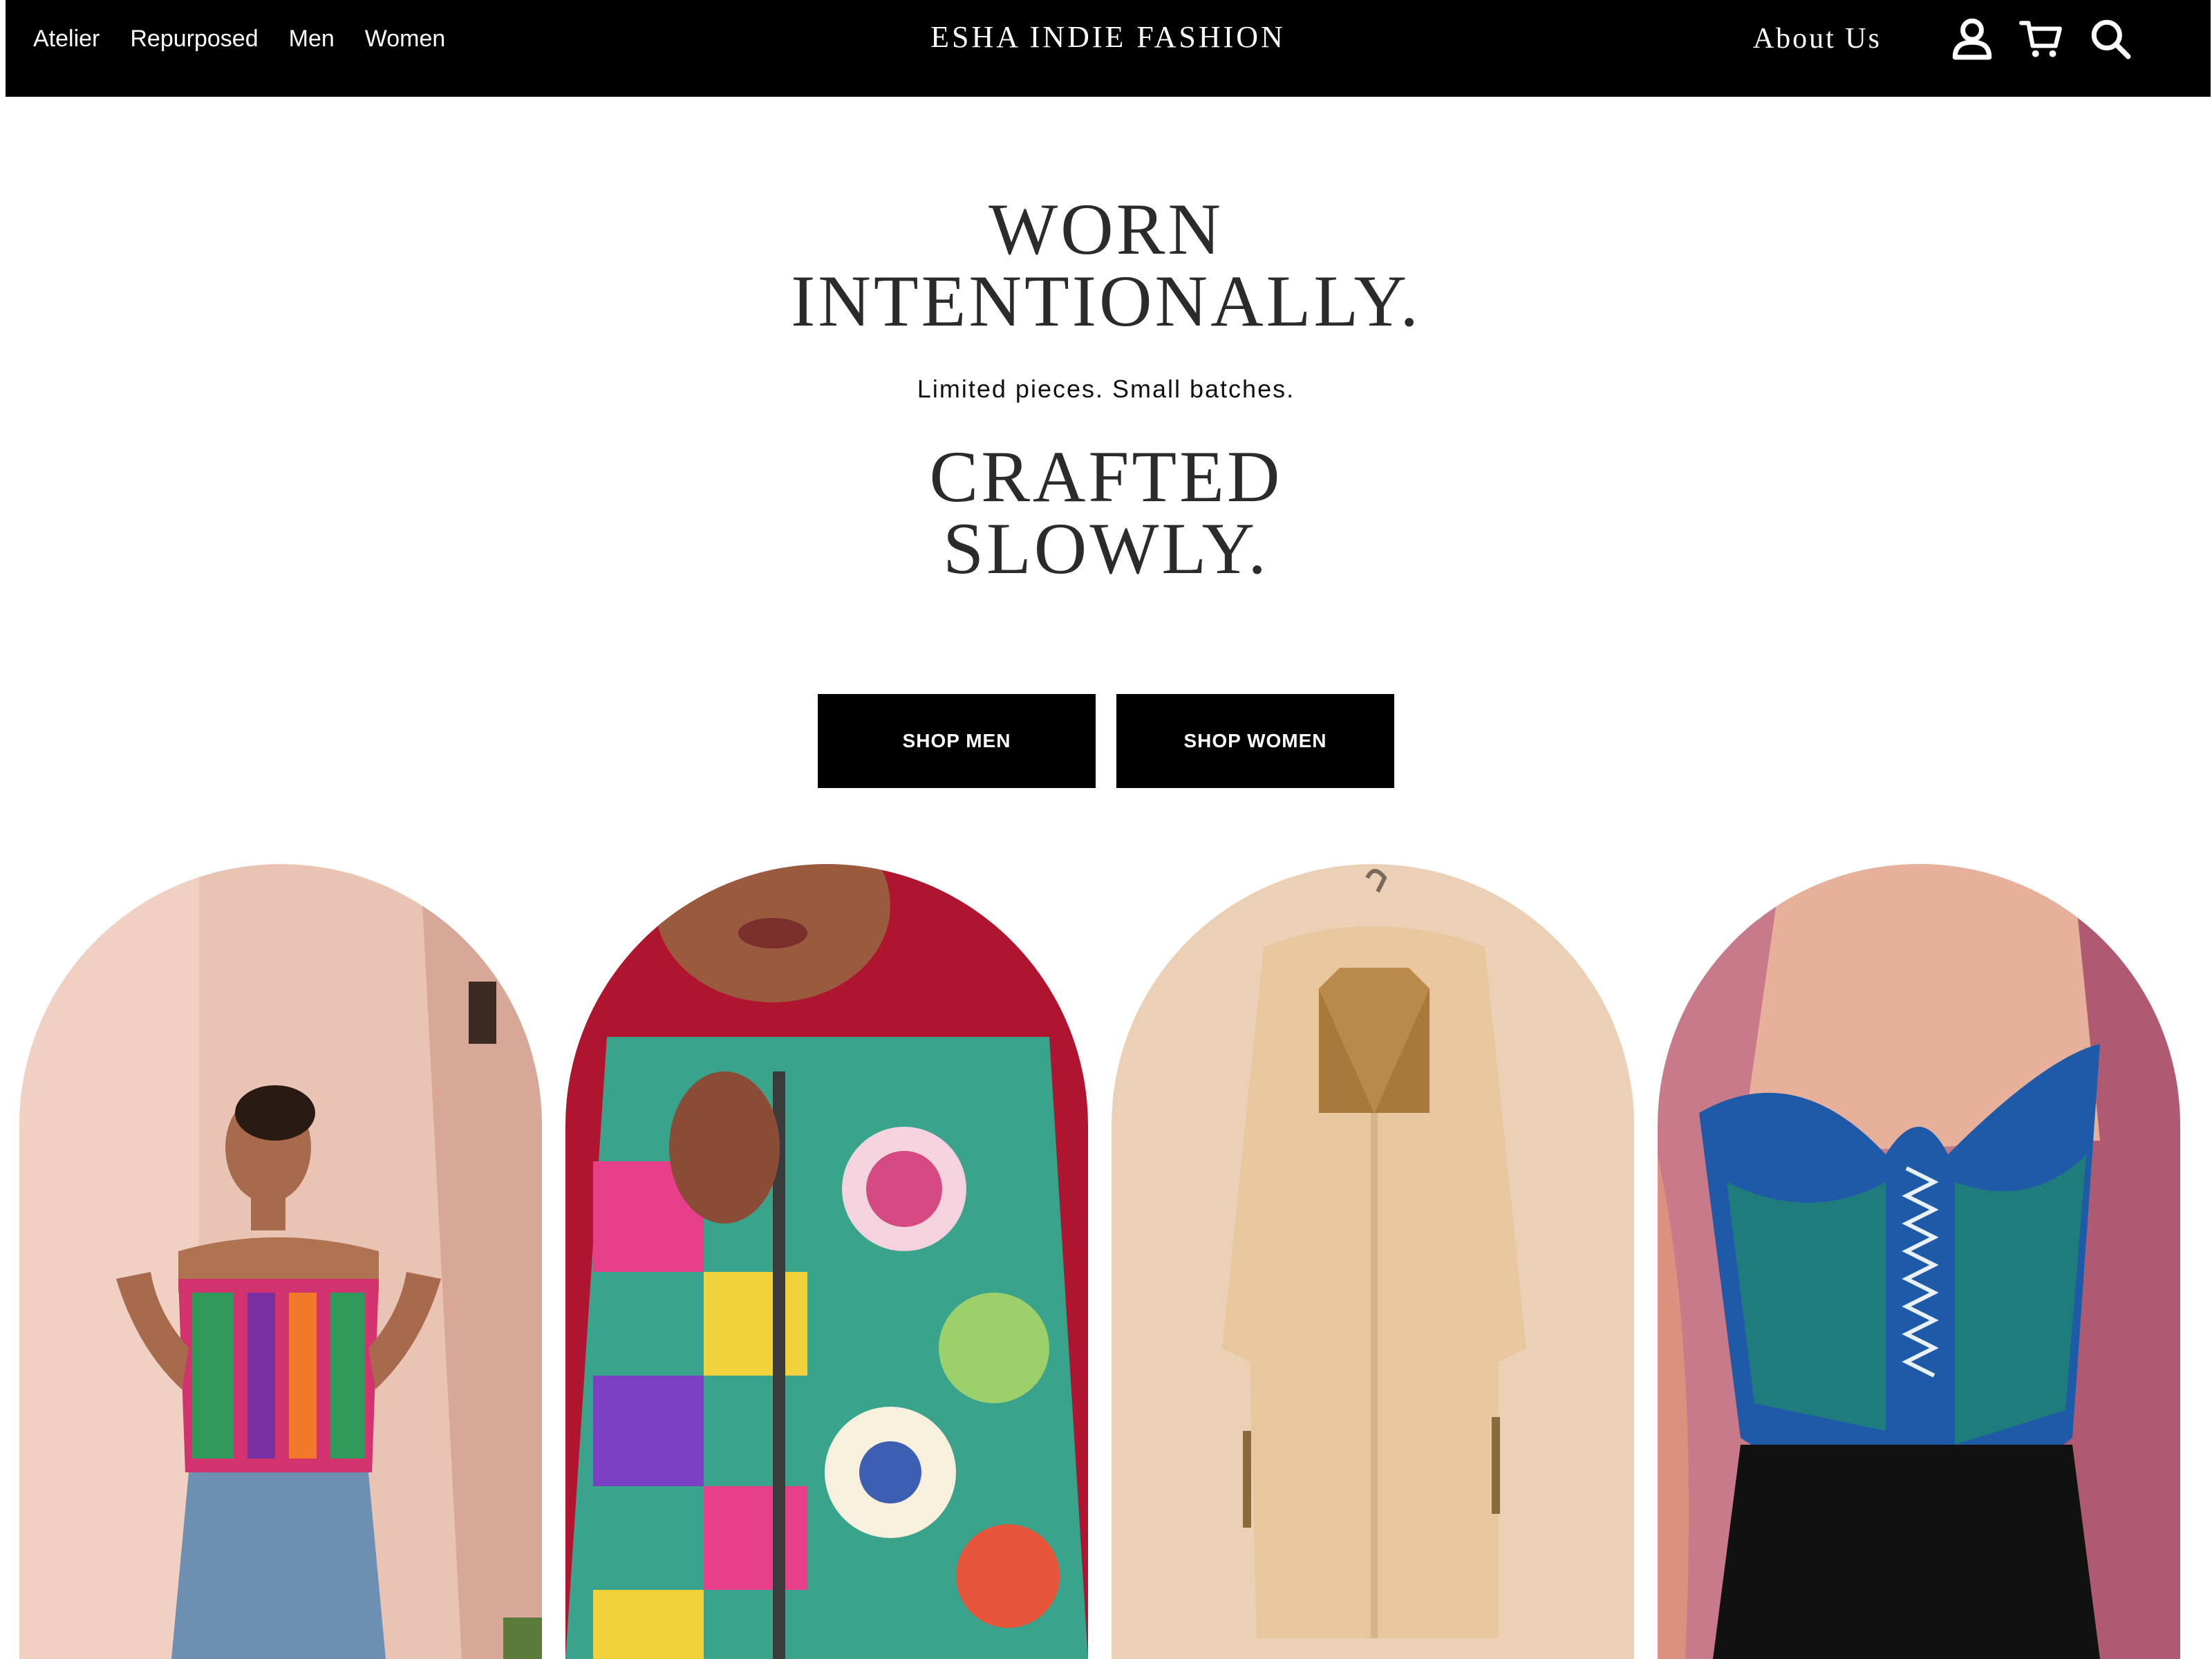 Image resolution: width=2212 pixels, height=1659 pixels. Describe the element at coordinates (1106, 301) in the screenshot. I see `headline-line: INTENTIONALLY.` at that location.